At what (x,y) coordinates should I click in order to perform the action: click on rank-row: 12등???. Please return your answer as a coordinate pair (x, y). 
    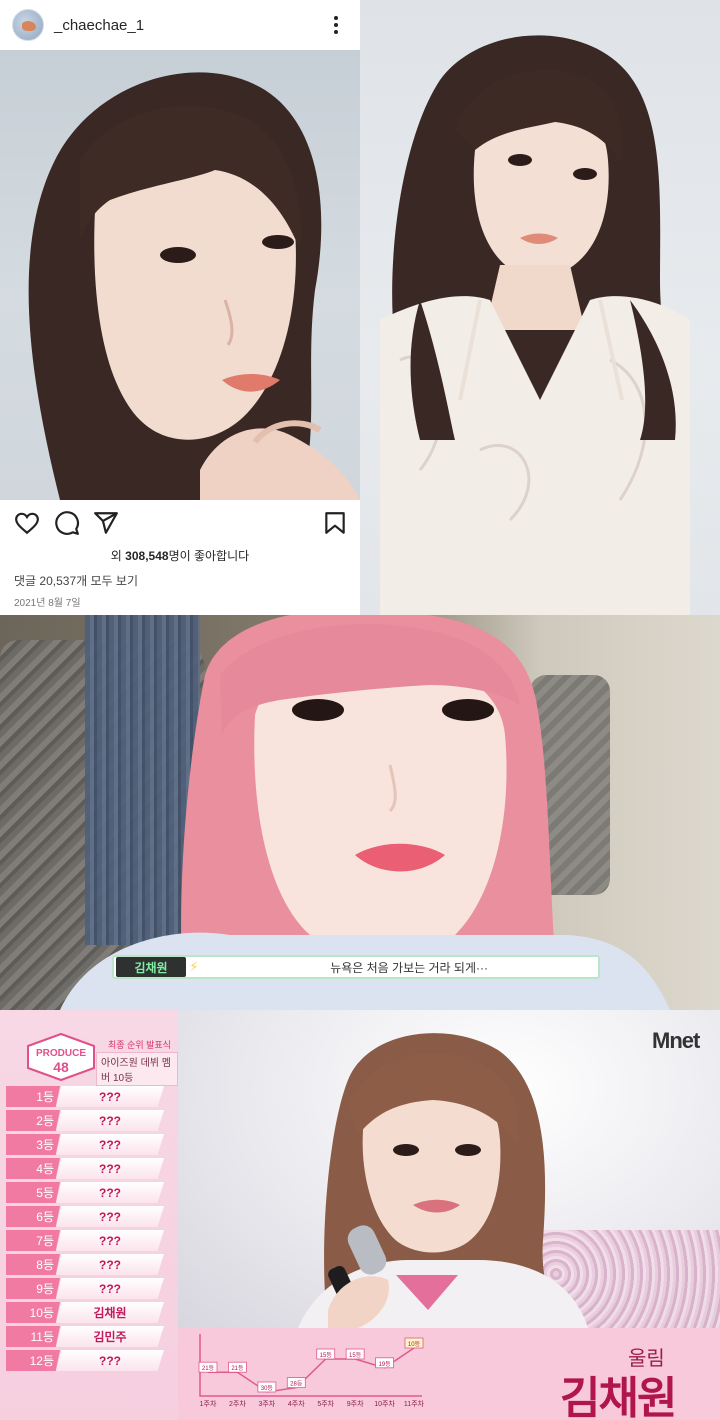
    Looking at the image, I should click on (85, 1360).